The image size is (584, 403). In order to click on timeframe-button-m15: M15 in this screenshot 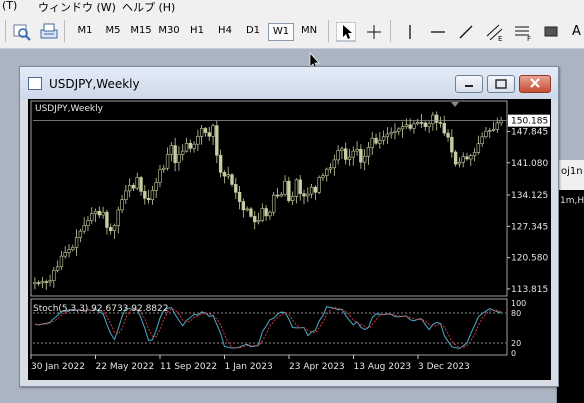, I will do `click(141, 32)`.